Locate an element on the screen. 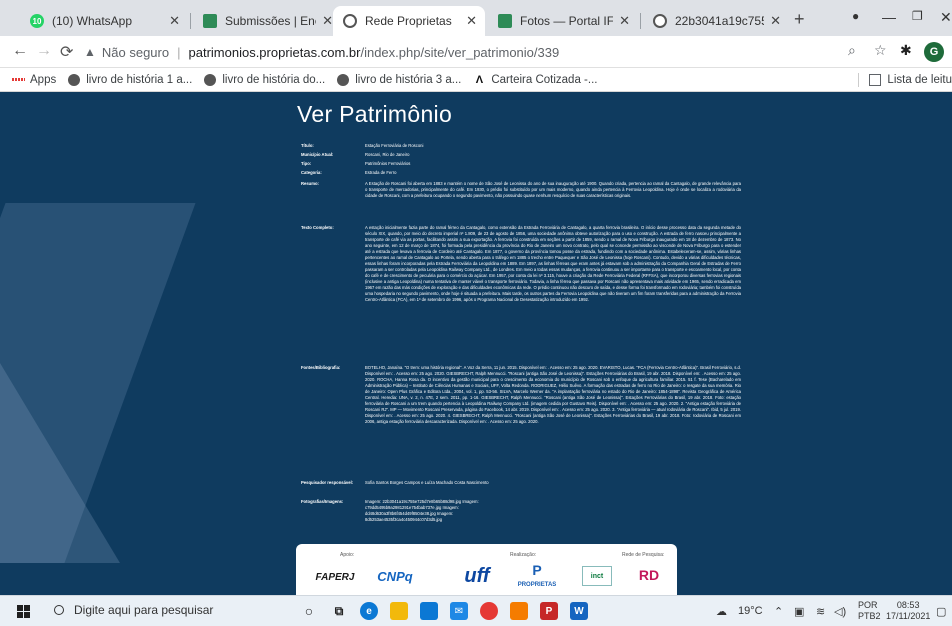 This screenshot has width=952, height=626. inct-logo: inct is located at coordinates (597, 576).